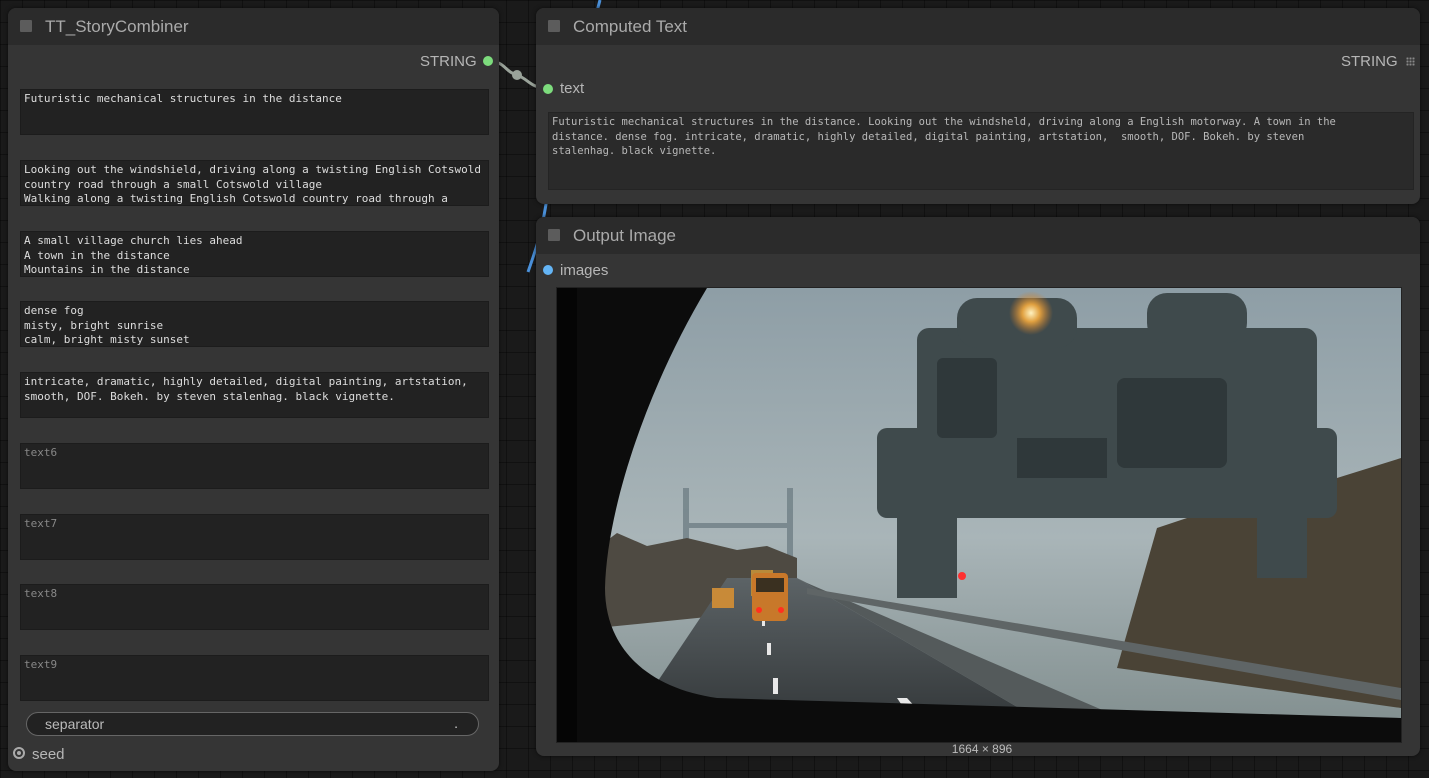  I want to click on grid-icon, so click(1410, 61).